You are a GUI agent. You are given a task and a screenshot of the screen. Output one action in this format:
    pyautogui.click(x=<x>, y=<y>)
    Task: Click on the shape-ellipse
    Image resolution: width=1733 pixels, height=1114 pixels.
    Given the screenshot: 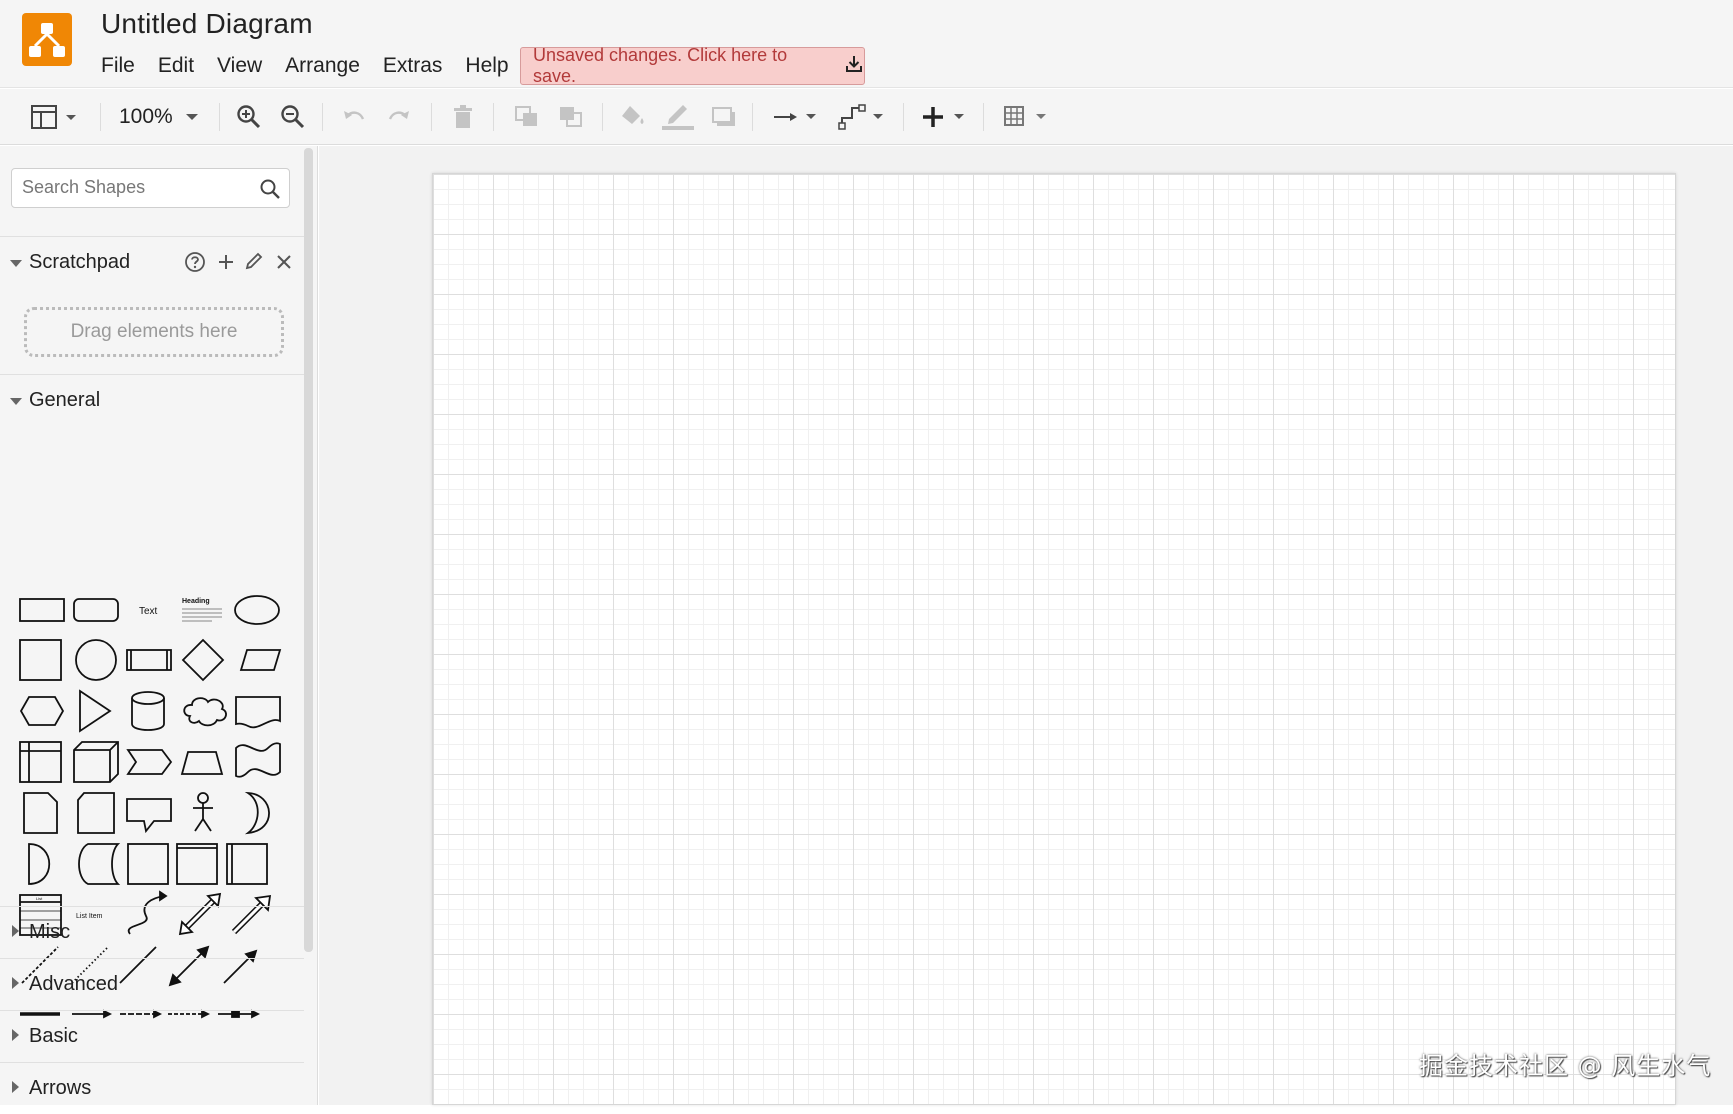 What is the action you would take?
    pyautogui.click(x=257, y=610)
    